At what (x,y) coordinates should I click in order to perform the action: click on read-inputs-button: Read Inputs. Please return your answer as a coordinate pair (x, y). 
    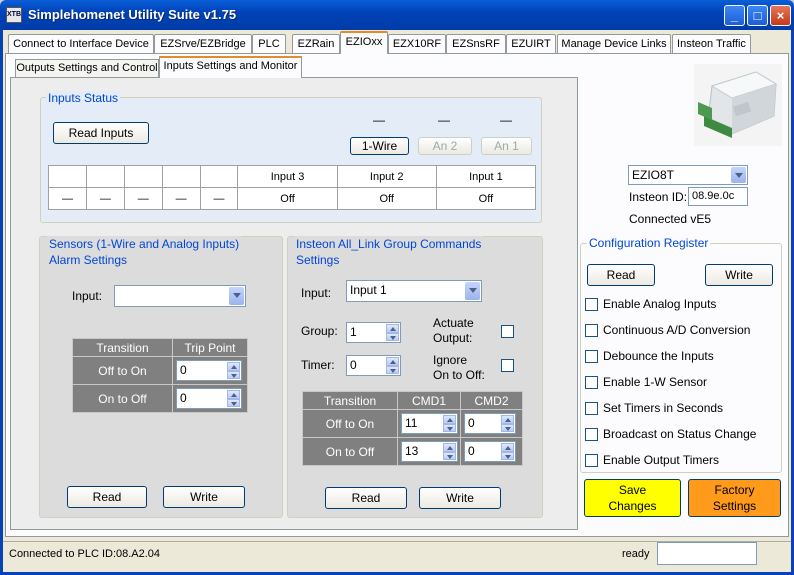
    Looking at the image, I should click on (101, 133).